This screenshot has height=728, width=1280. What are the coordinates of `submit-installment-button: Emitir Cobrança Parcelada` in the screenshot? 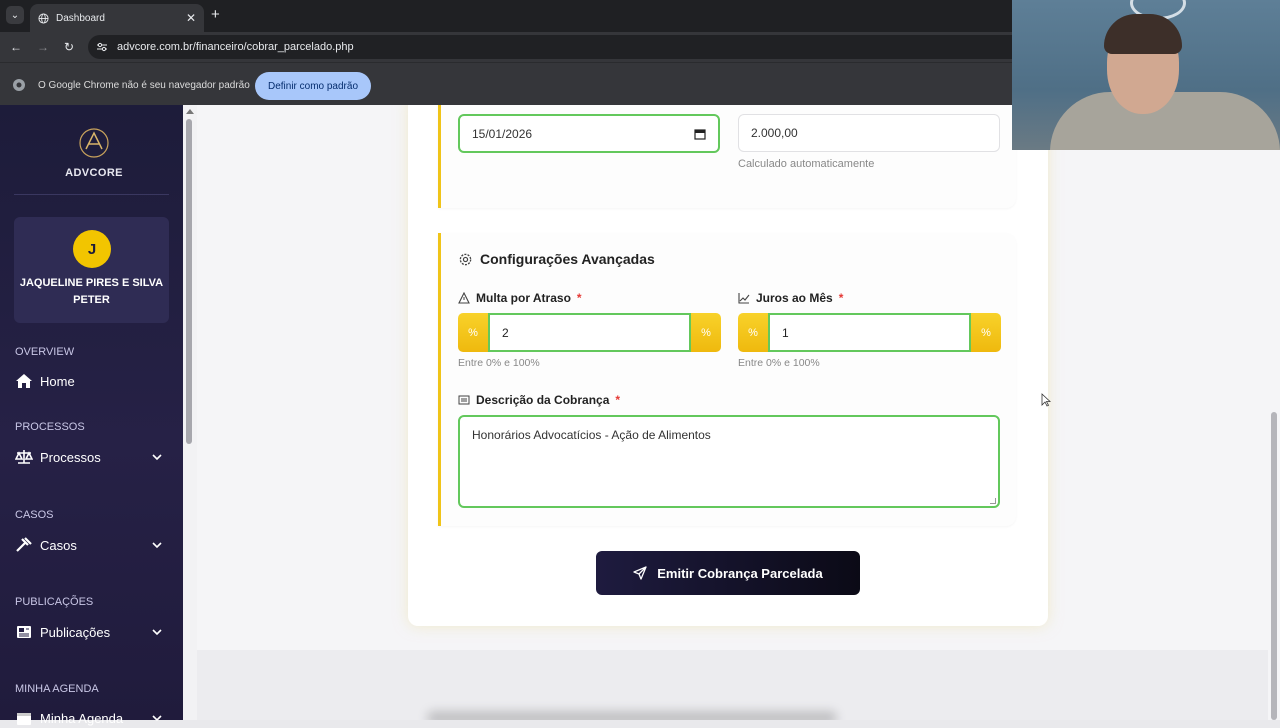 It's located at (728, 573).